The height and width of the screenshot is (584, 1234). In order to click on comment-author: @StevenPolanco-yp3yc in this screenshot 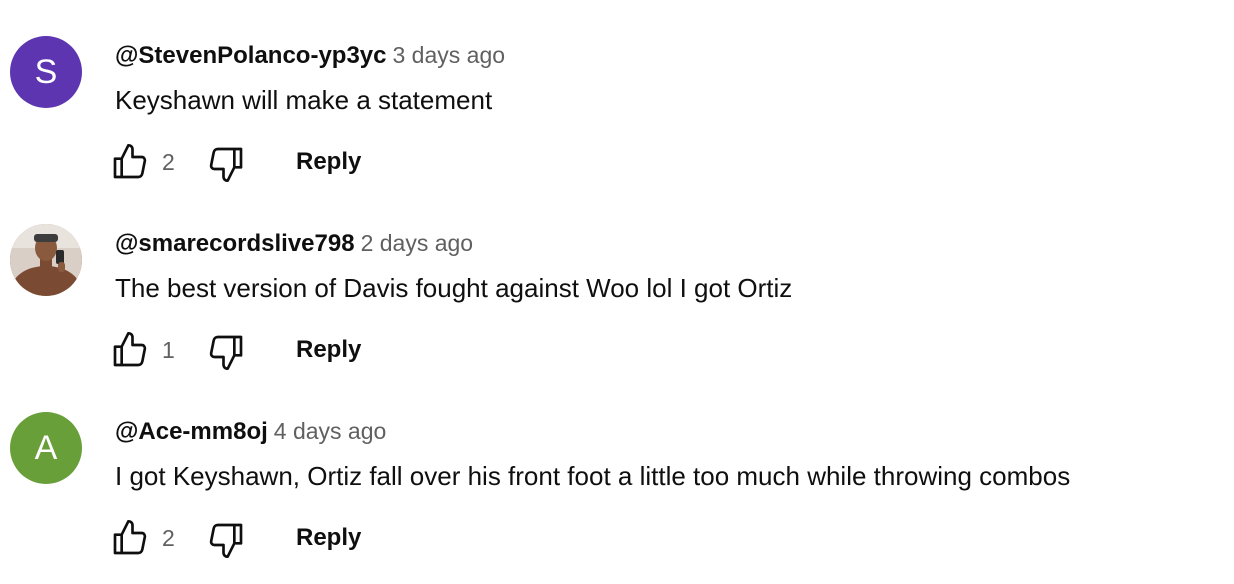, I will do `click(251, 55)`.